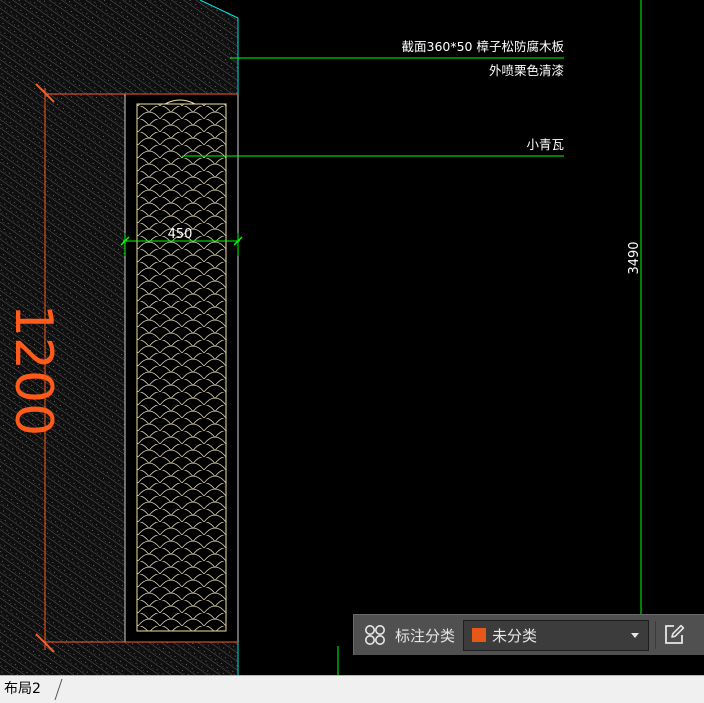 This screenshot has height=703, width=704. What do you see at coordinates (634, 257) in the screenshot?
I see `dimension-3490-text: 3490` at bounding box center [634, 257].